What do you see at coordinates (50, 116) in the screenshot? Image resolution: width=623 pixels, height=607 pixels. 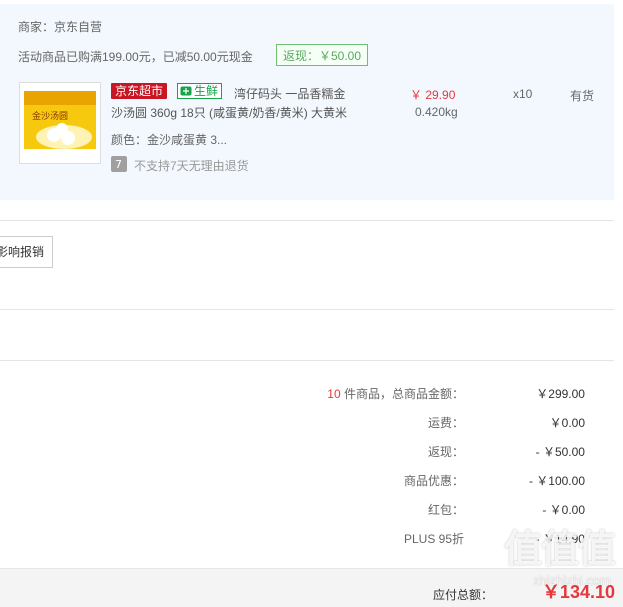 I see `product-image-text: 金沙汤圆` at bounding box center [50, 116].